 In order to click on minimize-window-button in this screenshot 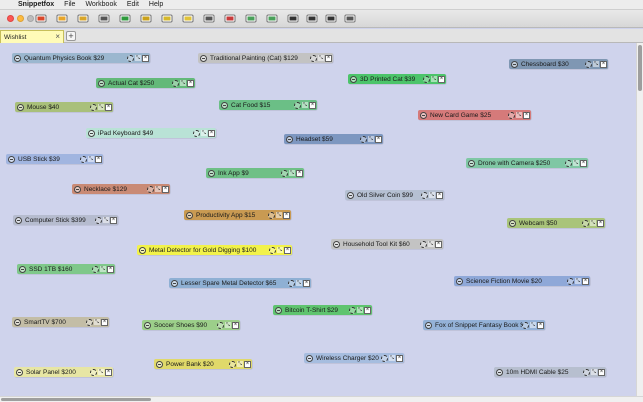, I will do `click(20, 18)`.